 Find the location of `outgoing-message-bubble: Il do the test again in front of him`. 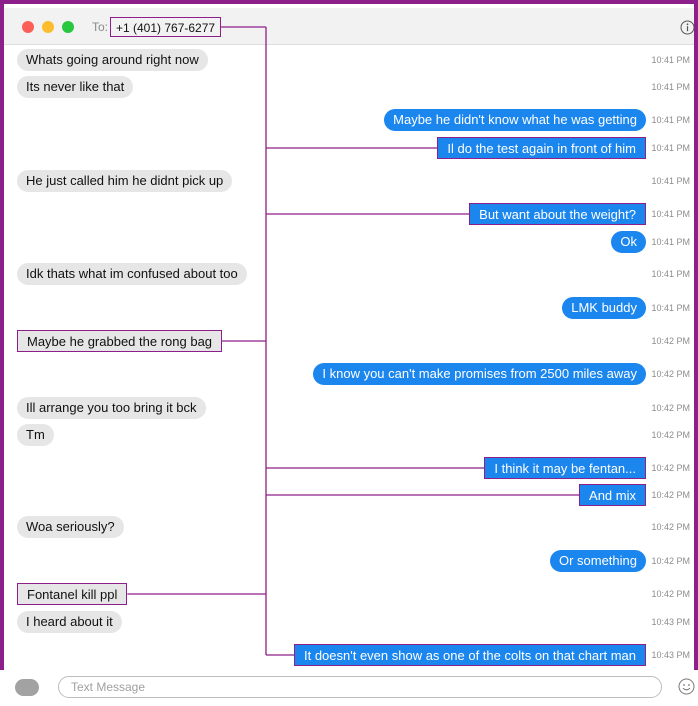

outgoing-message-bubble: Il do the test again in front of him is located at coordinates (541, 148).